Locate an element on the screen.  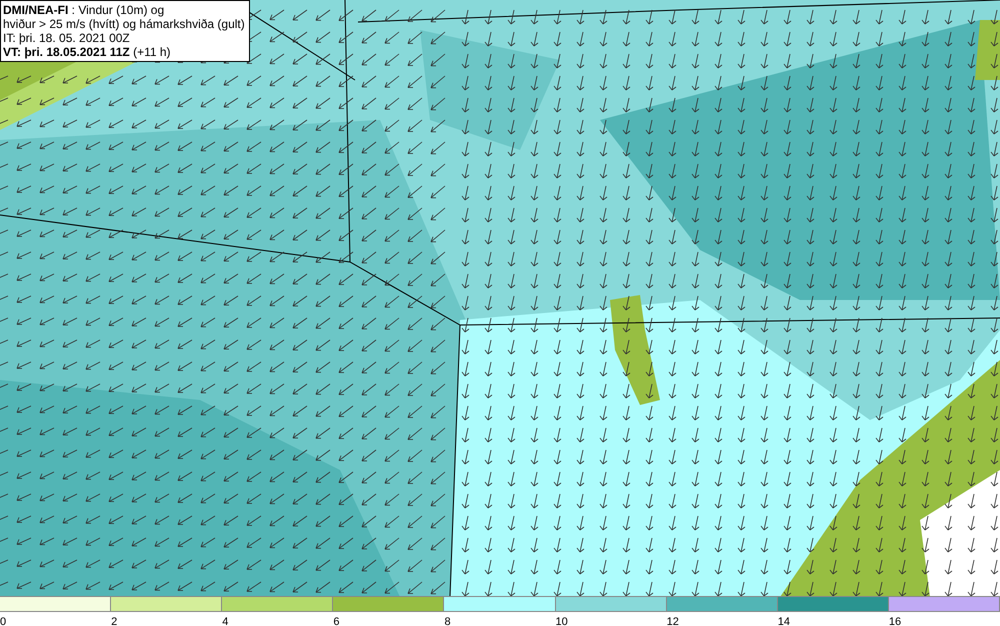
info-text: VT: þri. 18.05.2021 11Z (+11 h) is located at coordinates (87, 52).